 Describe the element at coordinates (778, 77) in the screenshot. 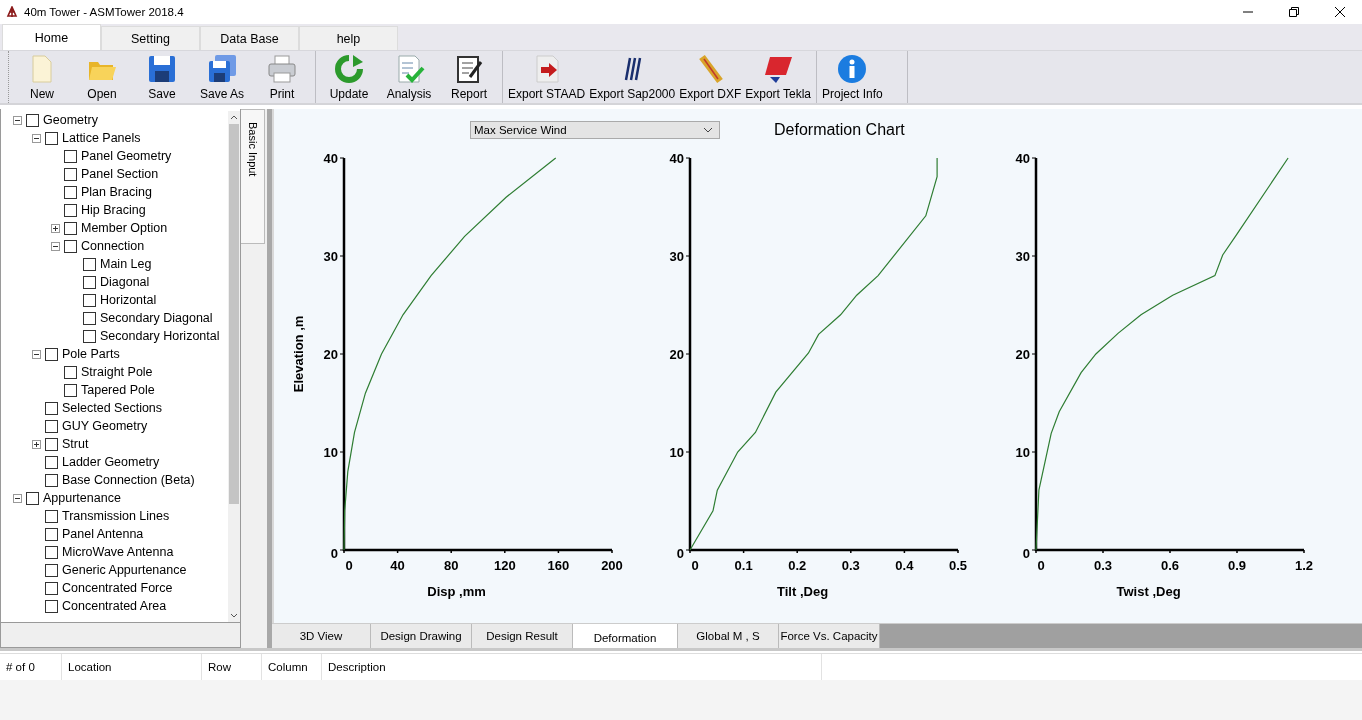

I see `toolbar-button: Export Tekla` at that location.